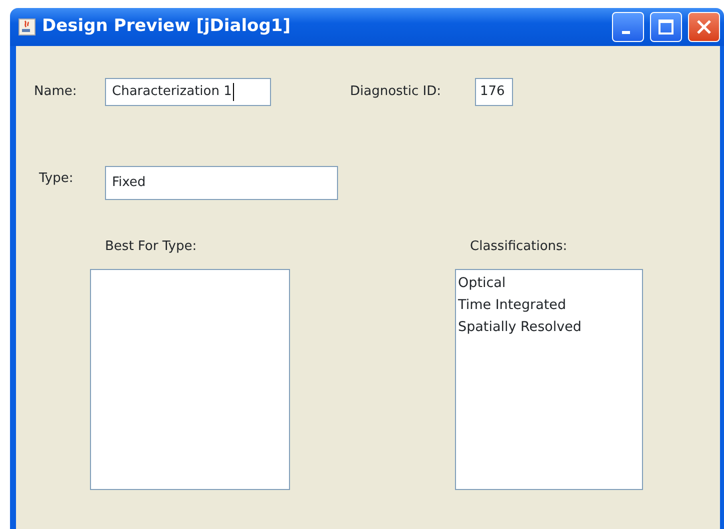 This screenshot has height=529, width=724. What do you see at coordinates (519, 247) in the screenshot?
I see `list-label: Classifications:` at bounding box center [519, 247].